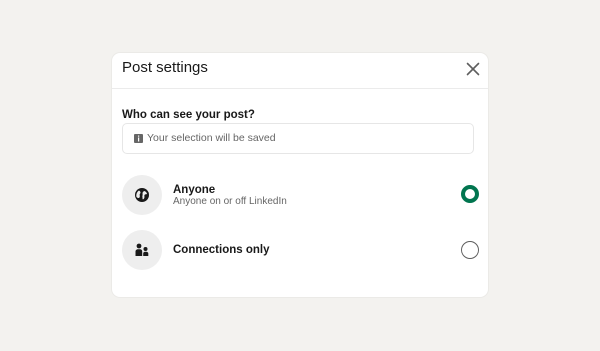 The image size is (600, 351). What do you see at coordinates (194, 190) in the screenshot?
I see `option-title: Anyone` at bounding box center [194, 190].